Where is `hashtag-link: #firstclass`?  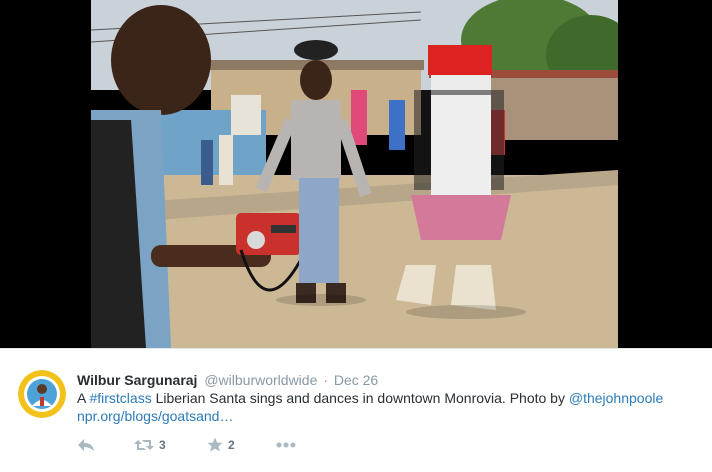 hashtag-link: #firstclass is located at coordinates (120, 398).